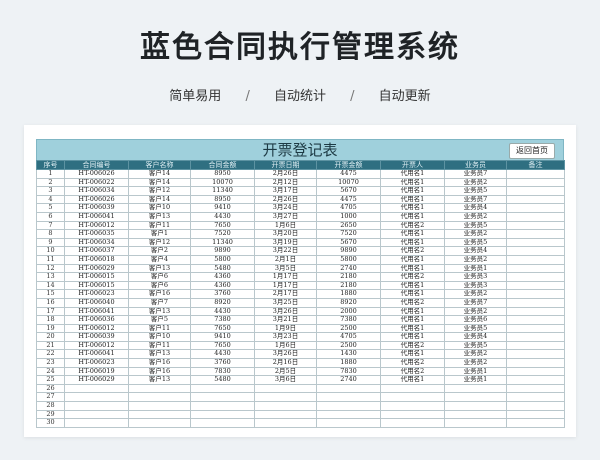  What do you see at coordinates (96, 234) in the screenshot?
I see `table-cell: HT-006035` at bounding box center [96, 234].